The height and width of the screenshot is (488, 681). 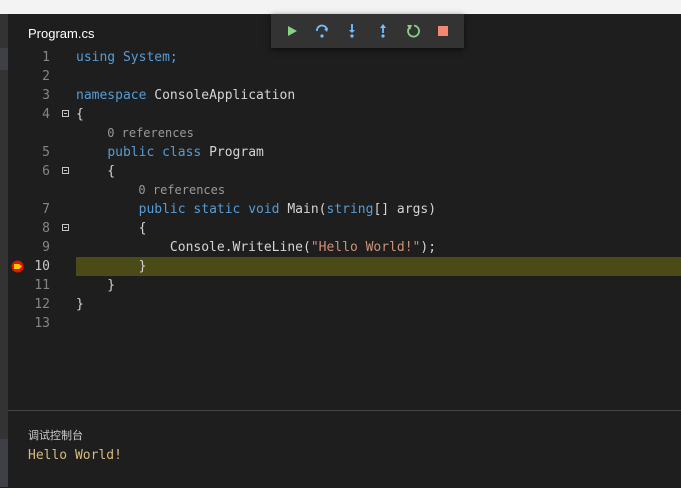 What do you see at coordinates (4, 250) in the screenshot?
I see `activity-bar` at bounding box center [4, 250].